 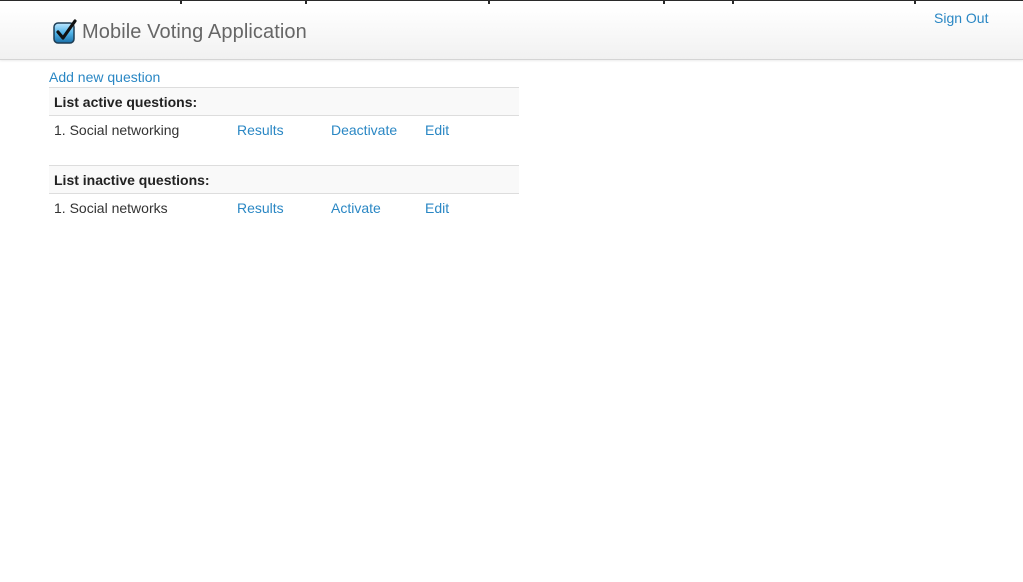 What do you see at coordinates (511, 3) in the screenshot?
I see `browser-top-strip` at bounding box center [511, 3].